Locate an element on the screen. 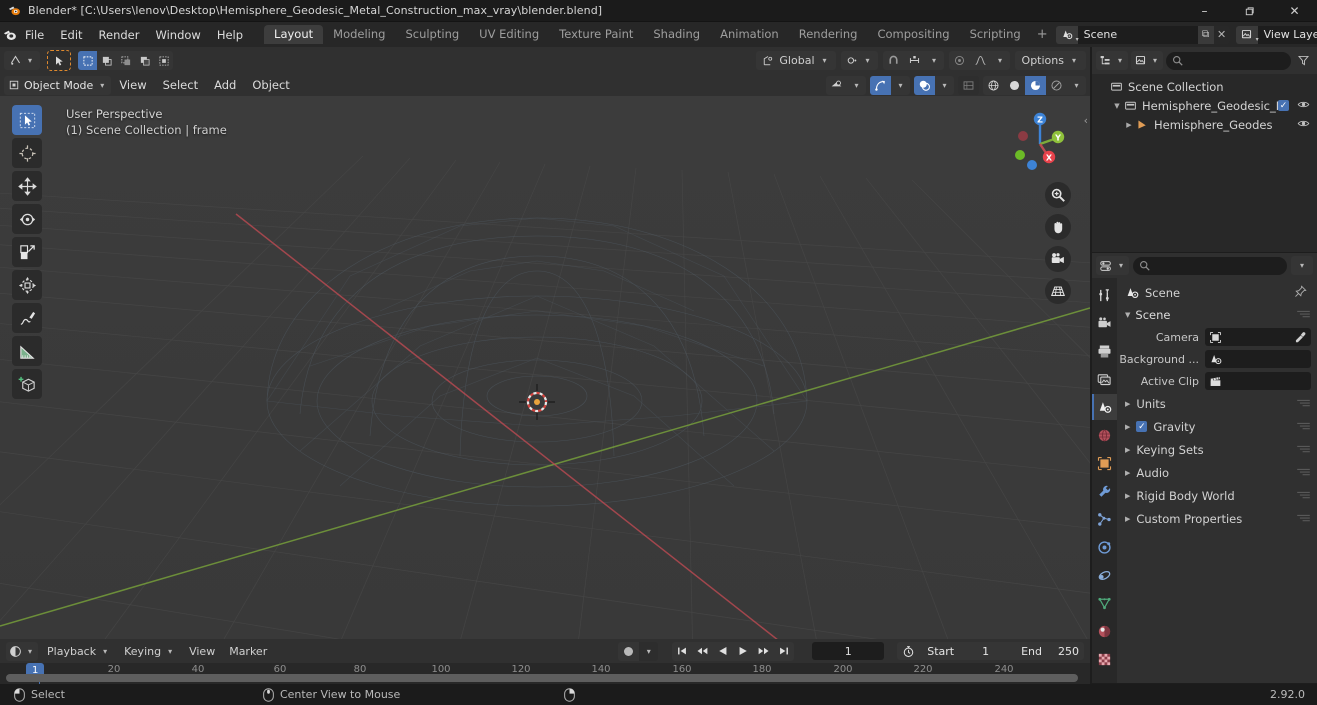 The width and height of the screenshot is (1317, 705). audio-section: ▶ Audio is located at coordinates (1217, 472).